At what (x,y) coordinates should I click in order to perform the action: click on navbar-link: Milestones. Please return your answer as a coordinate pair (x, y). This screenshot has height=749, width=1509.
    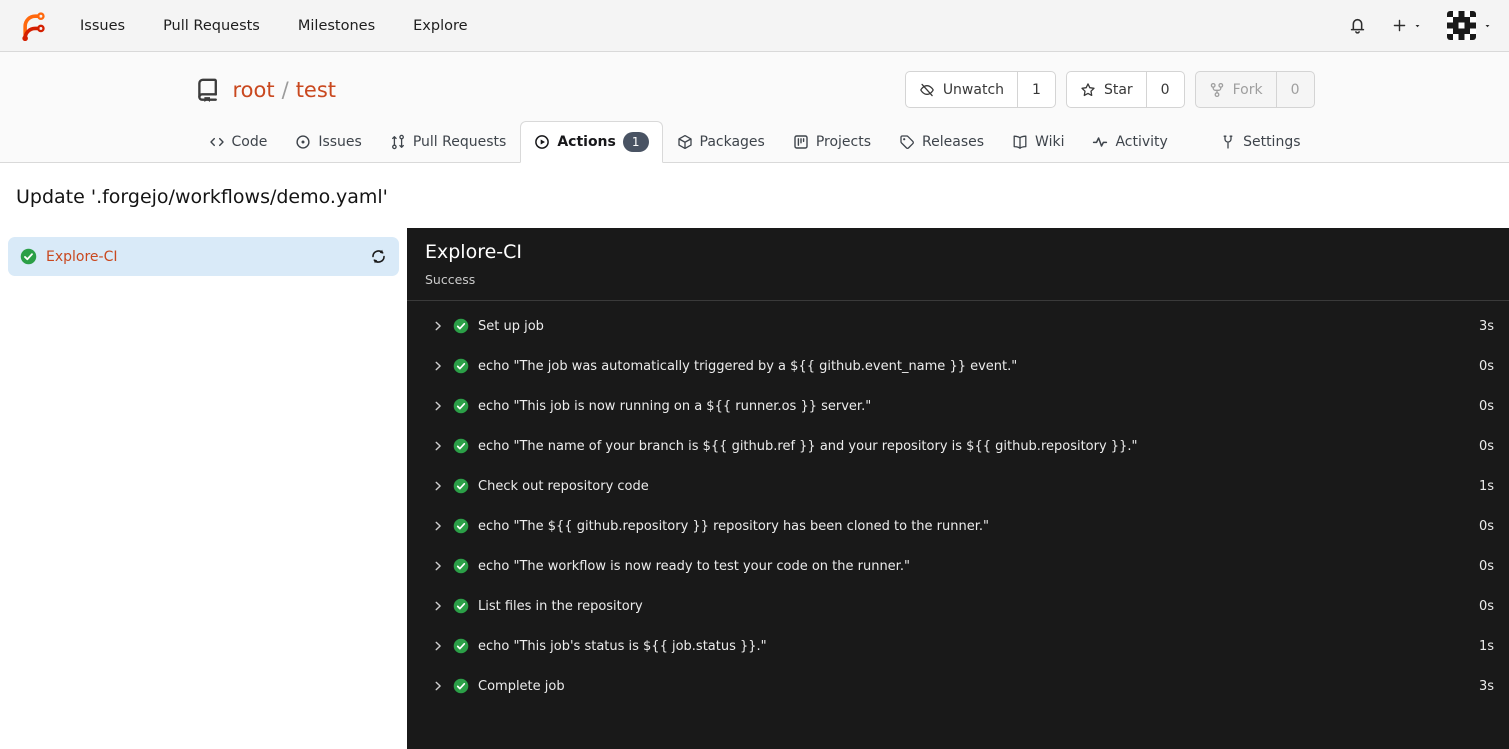
    Looking at the image, I should click on (336, 26).